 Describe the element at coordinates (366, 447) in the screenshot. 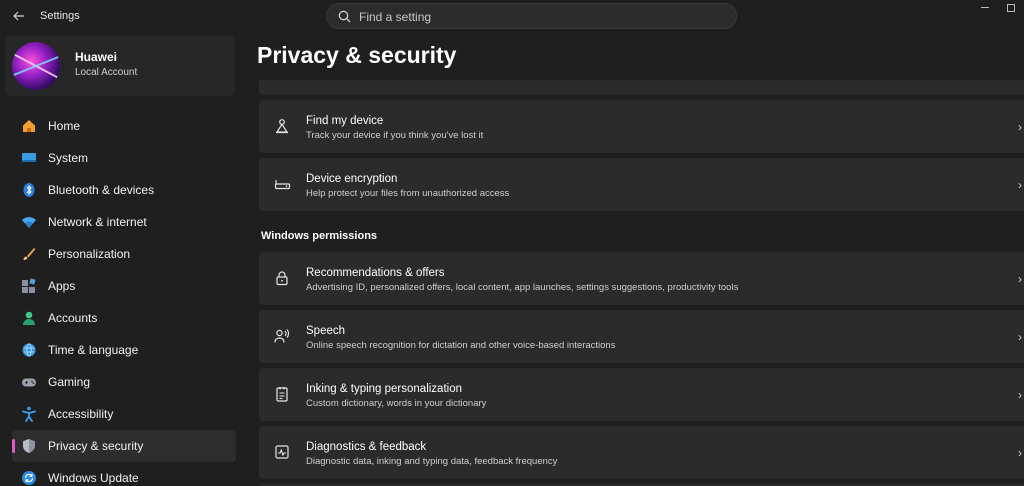

I see `card-title: Diagnostics & feedback` at that location.